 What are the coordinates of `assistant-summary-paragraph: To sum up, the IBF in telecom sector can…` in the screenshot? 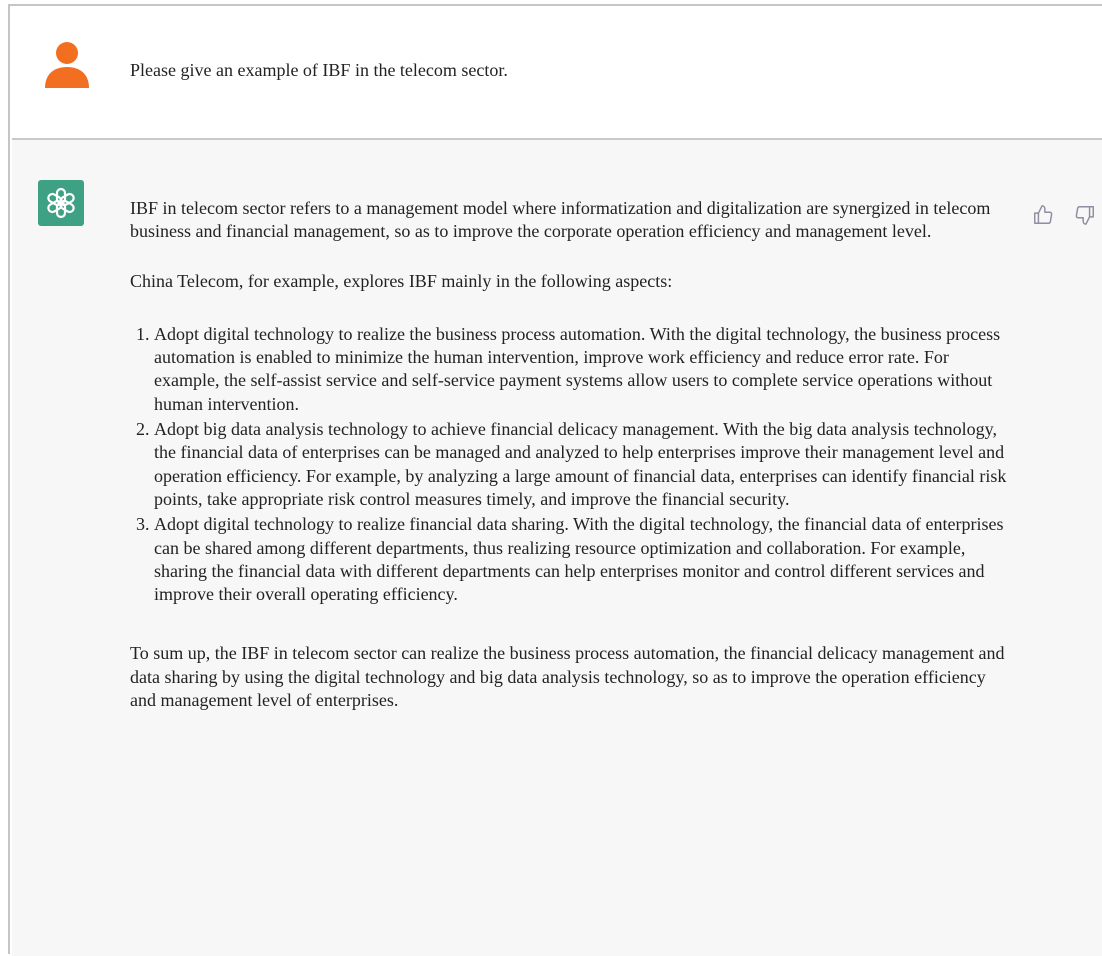 It's located at (567, 677).